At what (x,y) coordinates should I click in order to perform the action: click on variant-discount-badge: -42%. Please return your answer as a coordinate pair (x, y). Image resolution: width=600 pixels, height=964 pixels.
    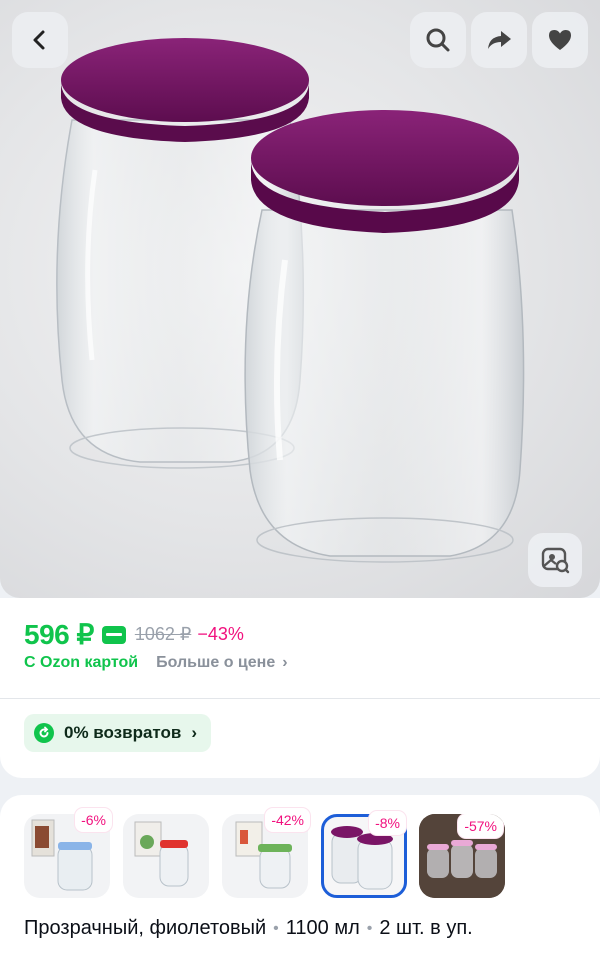
    Looking at the image, I should click on (287, 820).